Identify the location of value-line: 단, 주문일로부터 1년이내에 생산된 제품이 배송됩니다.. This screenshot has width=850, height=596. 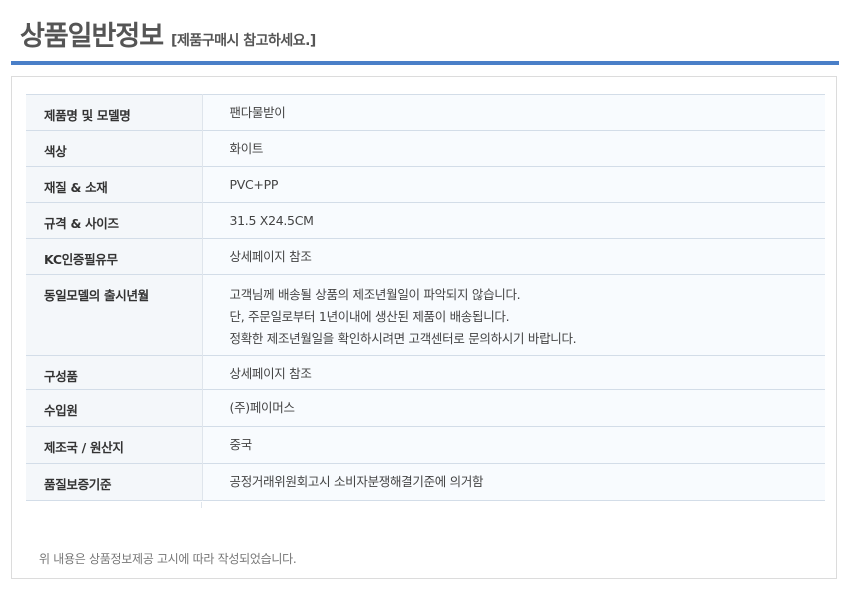
(369, 316).